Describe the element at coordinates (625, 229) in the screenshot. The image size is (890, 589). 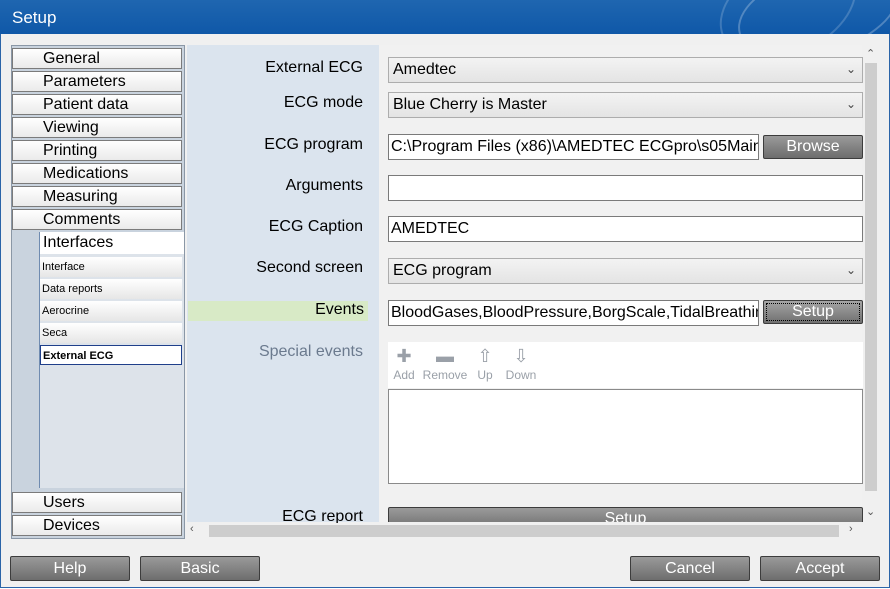
I see `ecg-caption-field: AMEDTEC` at that location.